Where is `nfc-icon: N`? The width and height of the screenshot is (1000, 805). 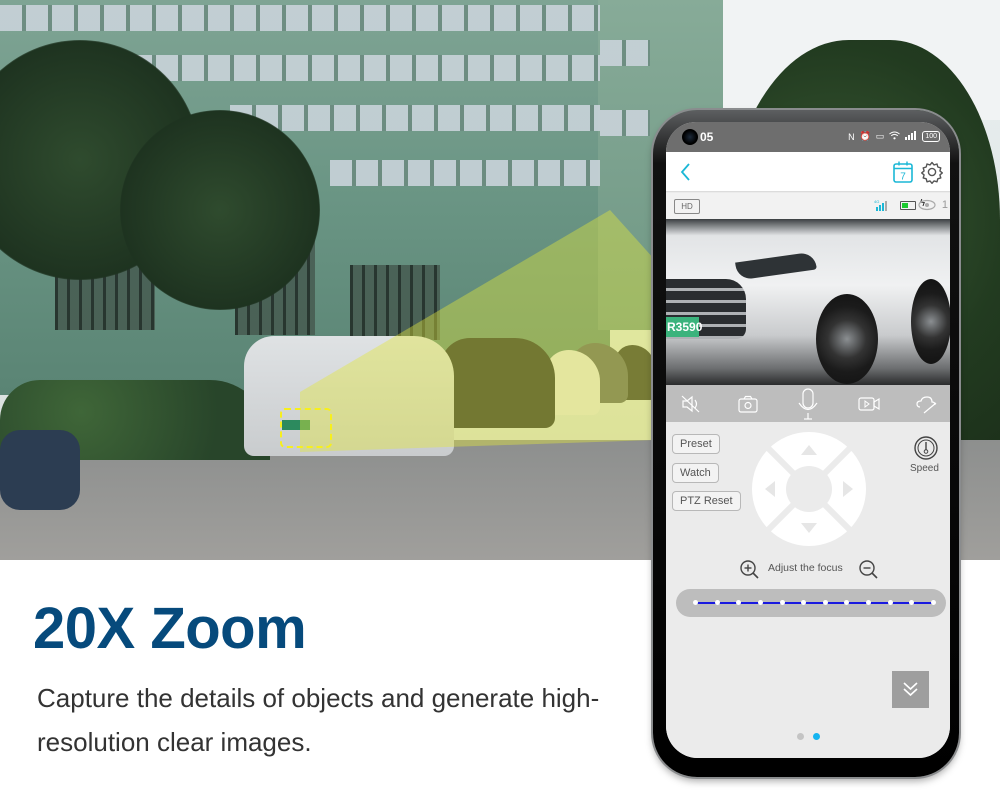 nfc-icon: N is located at coordinates (851, 136).